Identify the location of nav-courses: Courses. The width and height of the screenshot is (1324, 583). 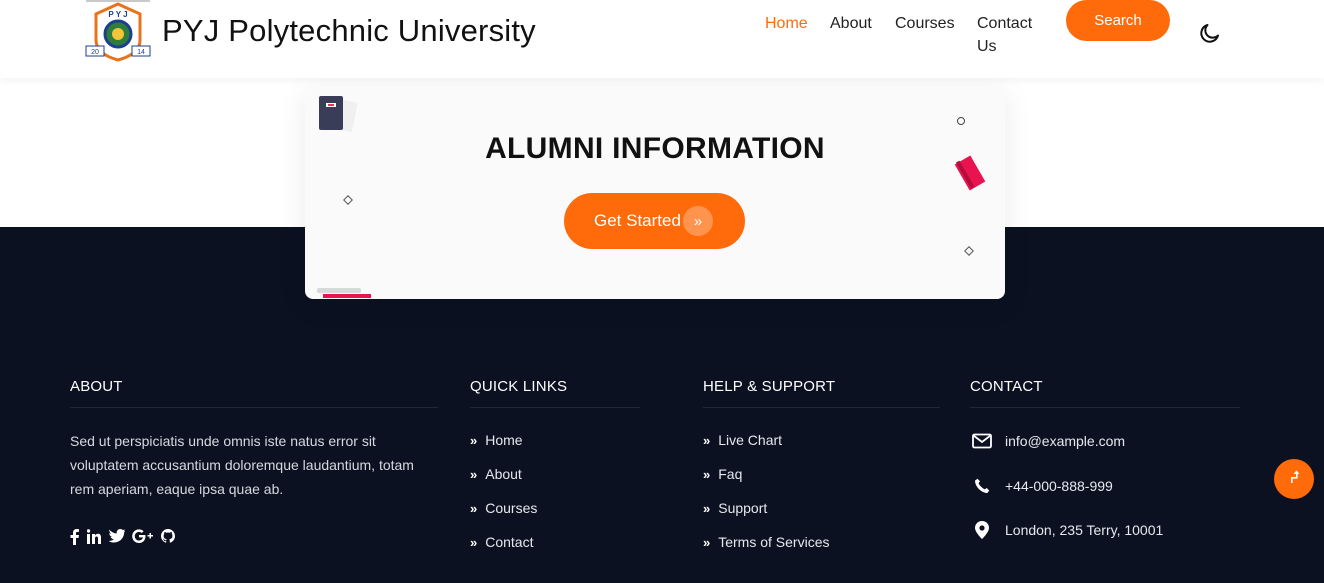
(925, 23).